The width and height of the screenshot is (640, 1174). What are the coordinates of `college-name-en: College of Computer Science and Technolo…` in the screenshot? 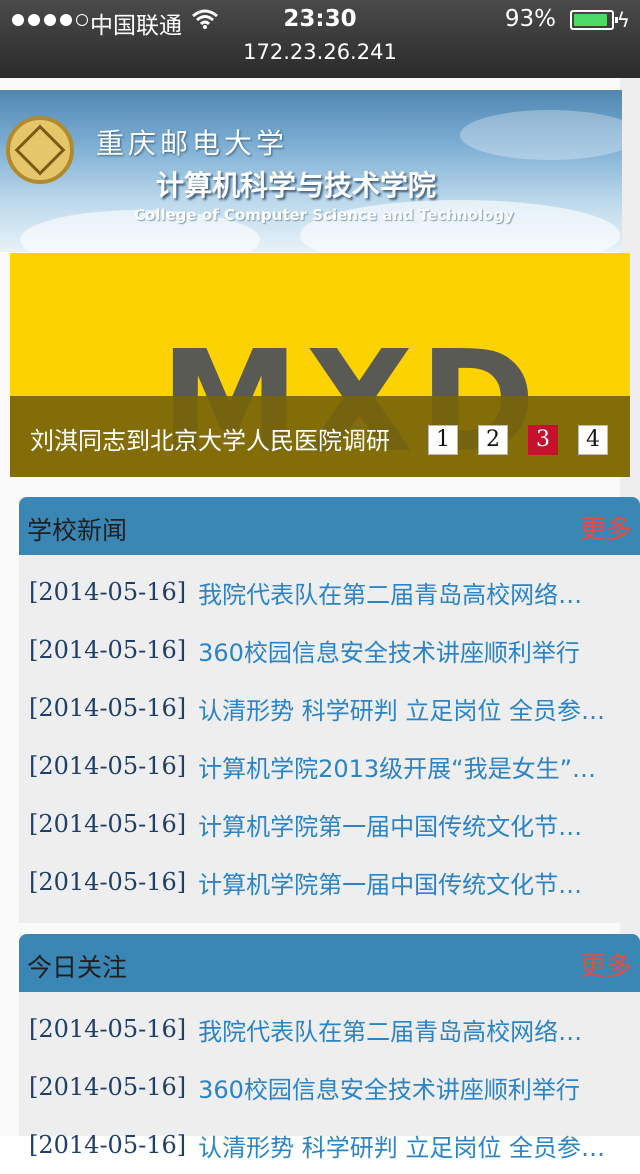 It's located at (324, 215).